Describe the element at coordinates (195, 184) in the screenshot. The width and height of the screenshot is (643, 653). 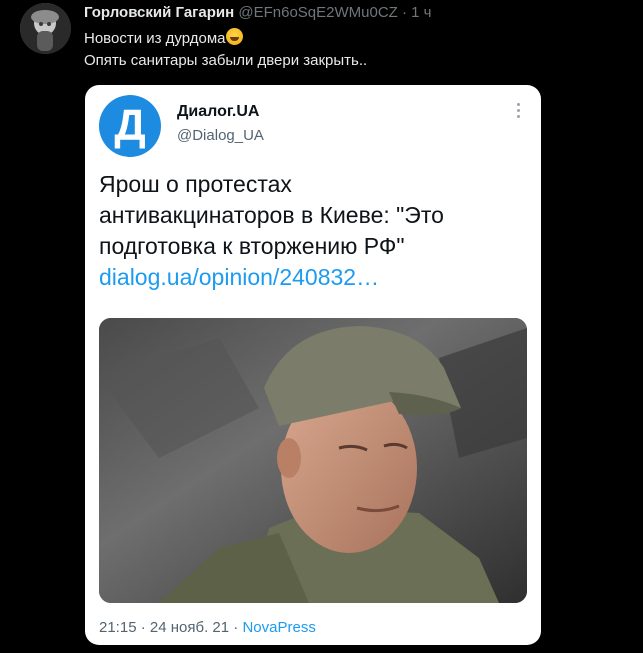
I see `headline-line-1: Ярош о протестах` at that location.